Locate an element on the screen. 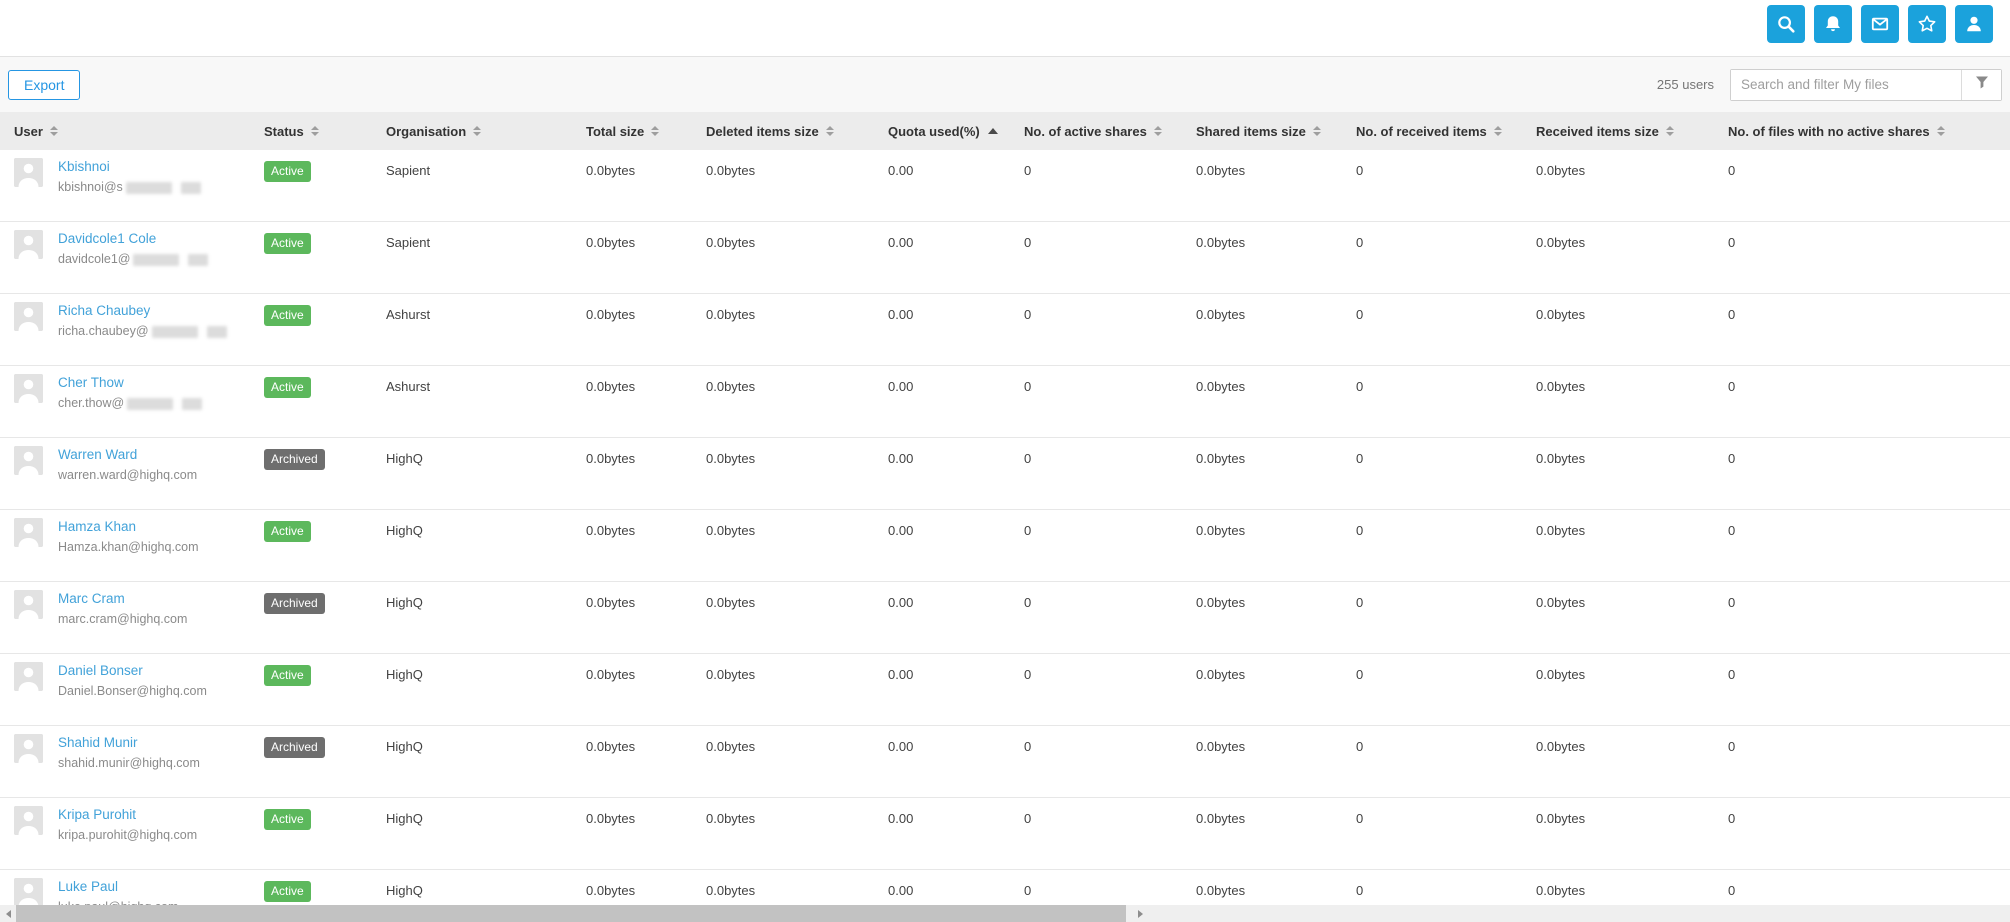  user-name-link: Cher Thow is located at coordinates (91, 382).